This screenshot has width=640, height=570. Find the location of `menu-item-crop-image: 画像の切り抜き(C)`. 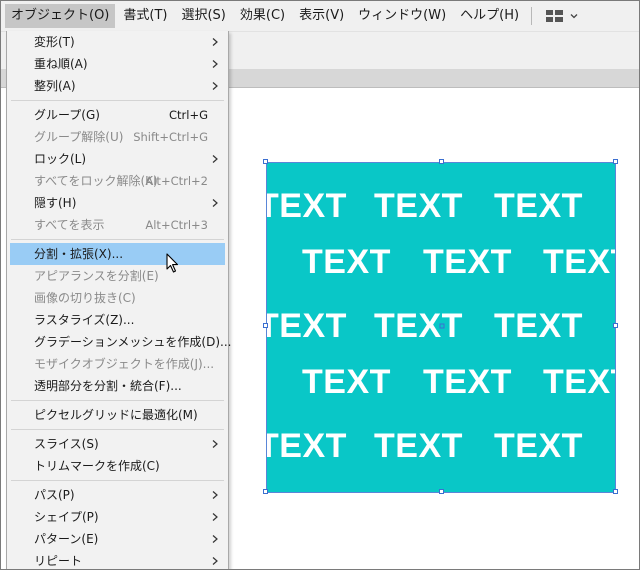

menu-item-crop-image: 画像の切り抜き(C) is located at coordinates (85, 298).